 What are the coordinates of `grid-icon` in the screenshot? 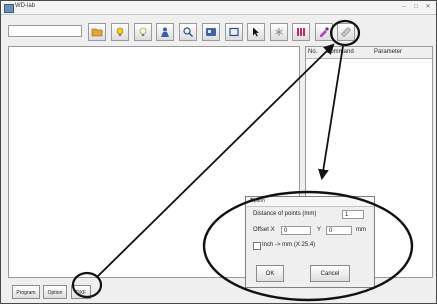 It's located at (301, 32).